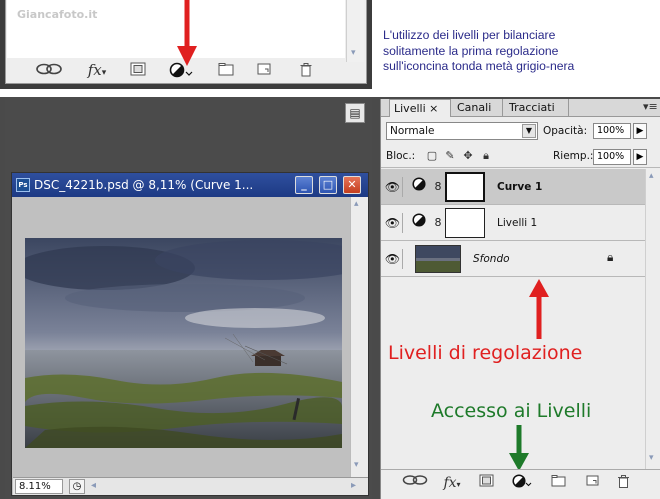 This screenshot has width=660, height=499. Describe the element at coordinates (432, 156) in the screenshot. I see `lock-transparency-icon: ▢` at that location.